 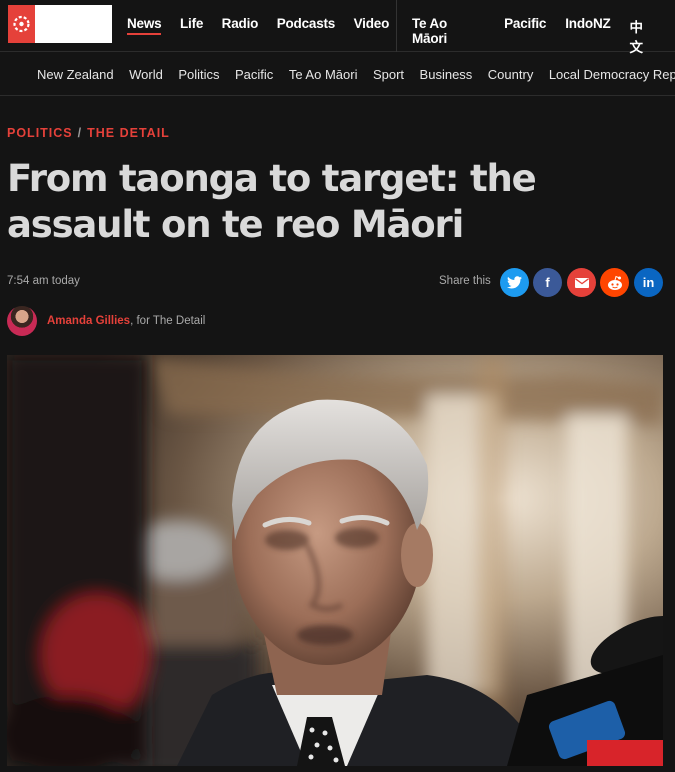 I want to click on facebook-share-button: f, so click(x=547, y=282).